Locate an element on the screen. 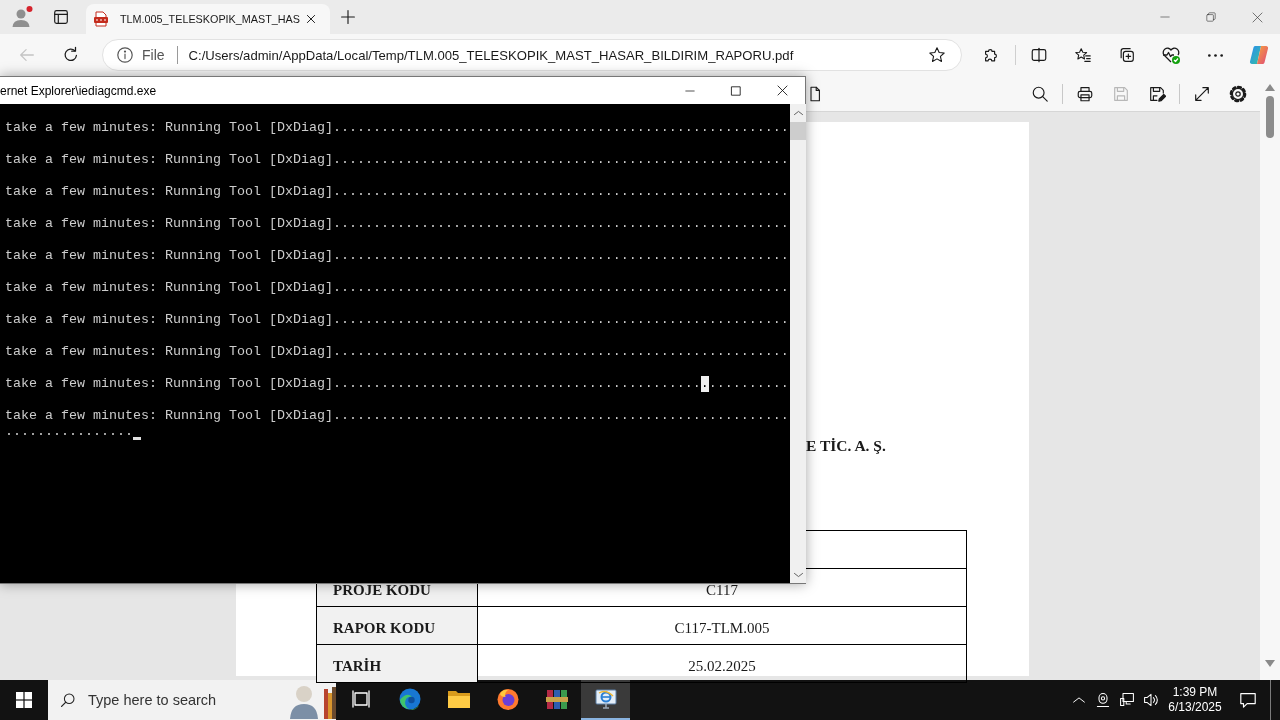 This screenshot has width=1280, height=720. speech-bubble-icon is located at coordinates (1247, 700).